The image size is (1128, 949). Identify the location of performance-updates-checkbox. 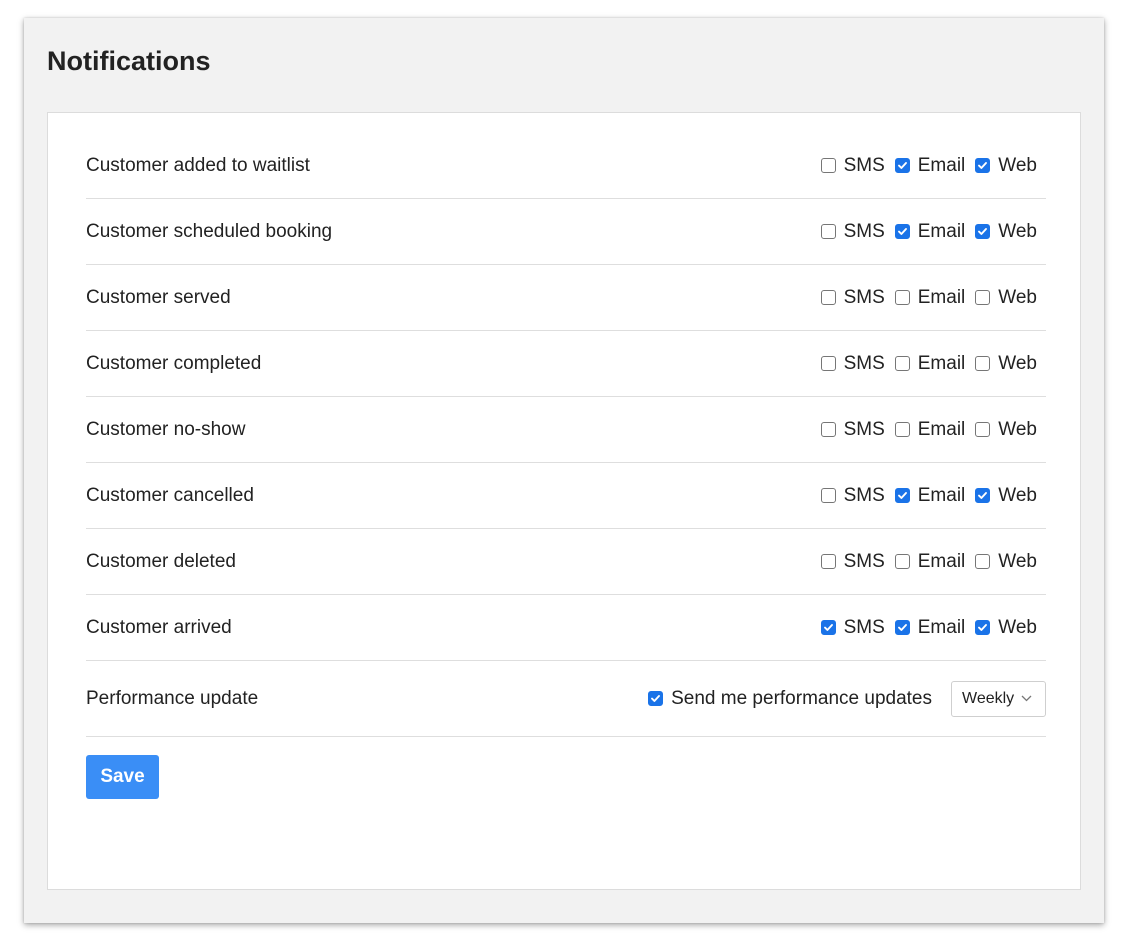
(656, 698).